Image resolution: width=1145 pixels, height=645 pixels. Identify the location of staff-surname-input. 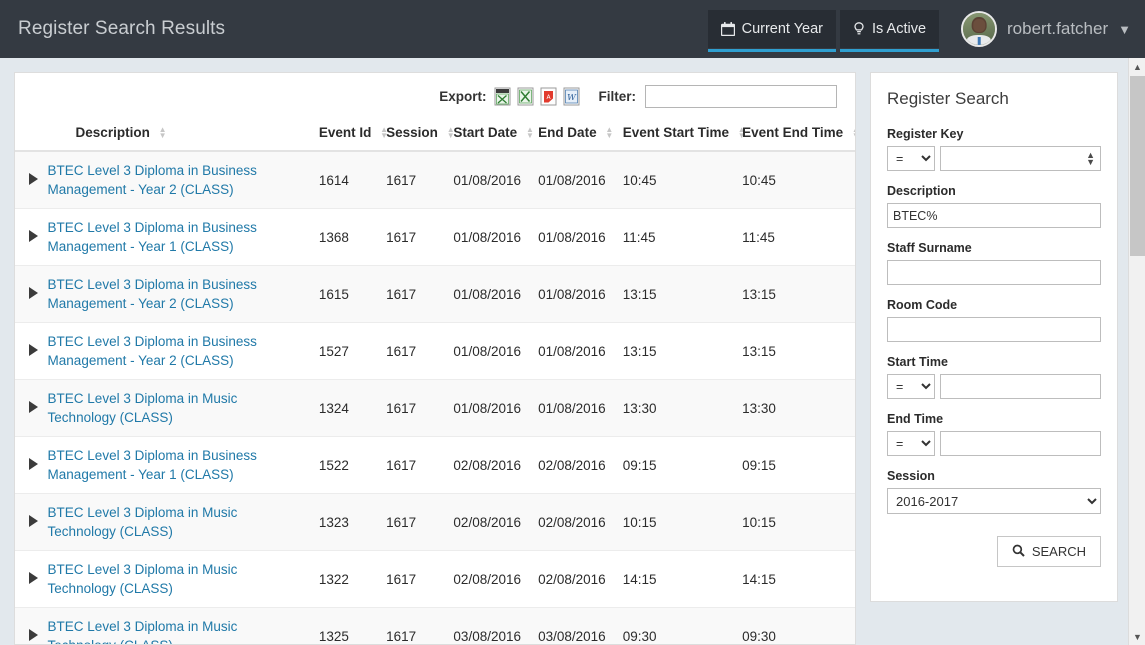
(994, 272).